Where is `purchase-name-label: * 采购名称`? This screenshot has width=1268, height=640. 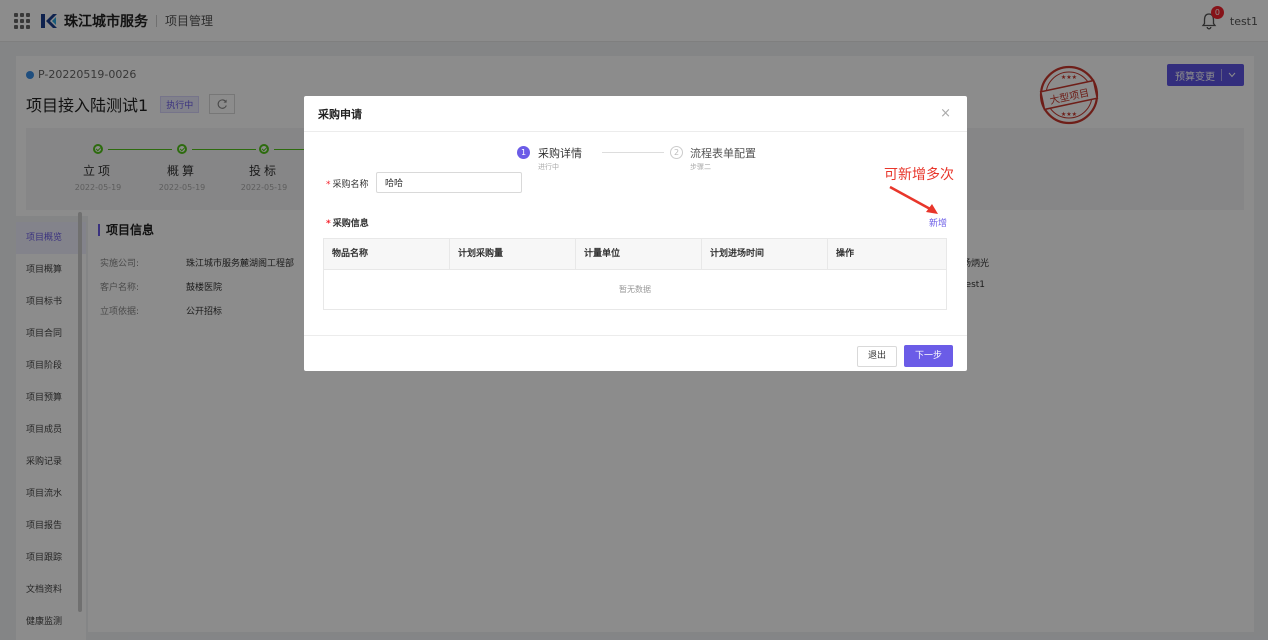
purchase-name-label: * 采购名称 is located at coordinates (347, 185).